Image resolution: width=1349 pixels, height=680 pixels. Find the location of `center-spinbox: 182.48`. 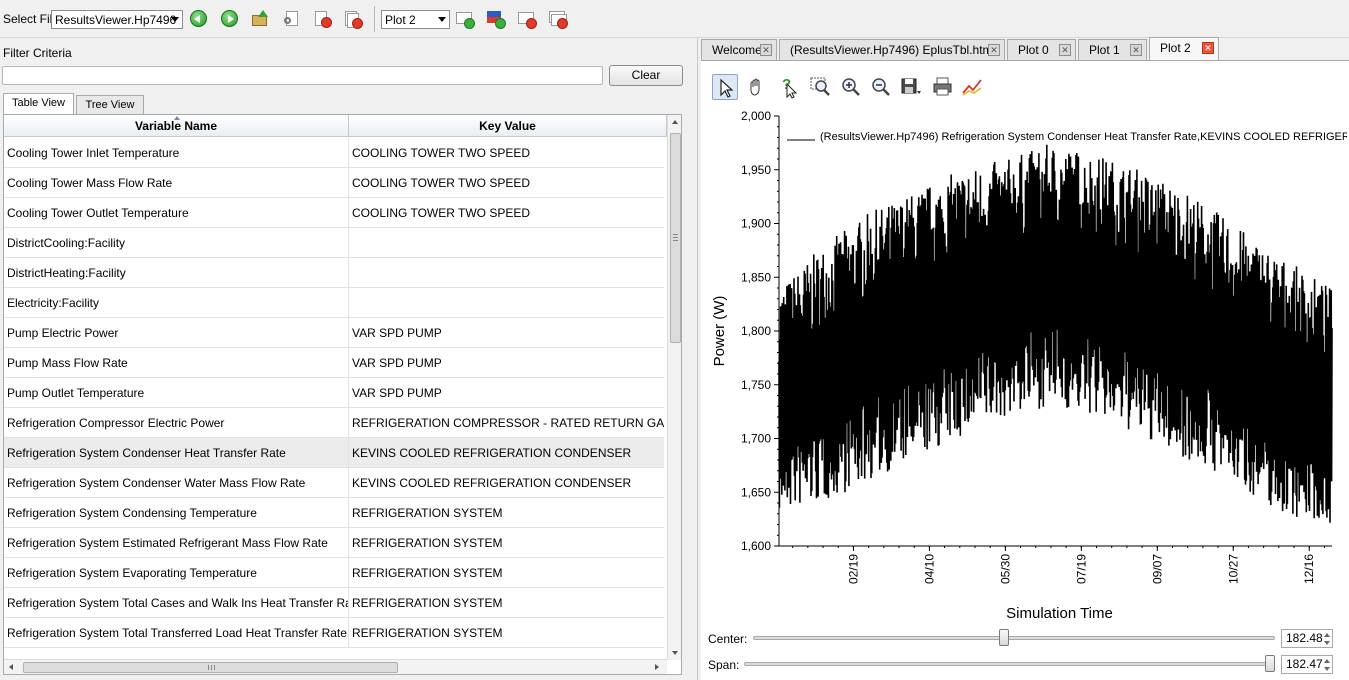

center-spinbox: 182.48 is located at coordinates (1307, 638).